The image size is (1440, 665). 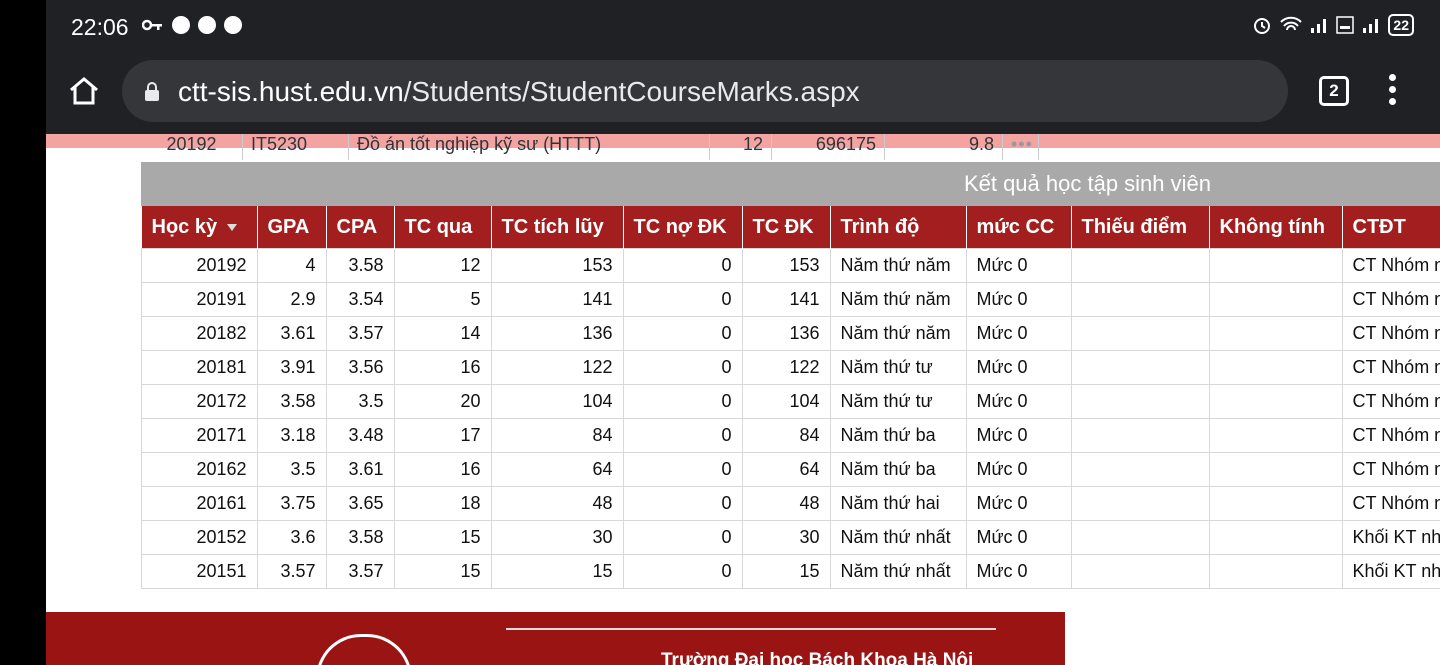 What do you see at coordinates (184, 226) in the screenshot?
I see `column-header-label: Học kỳ` at bounding box center [184, 226].